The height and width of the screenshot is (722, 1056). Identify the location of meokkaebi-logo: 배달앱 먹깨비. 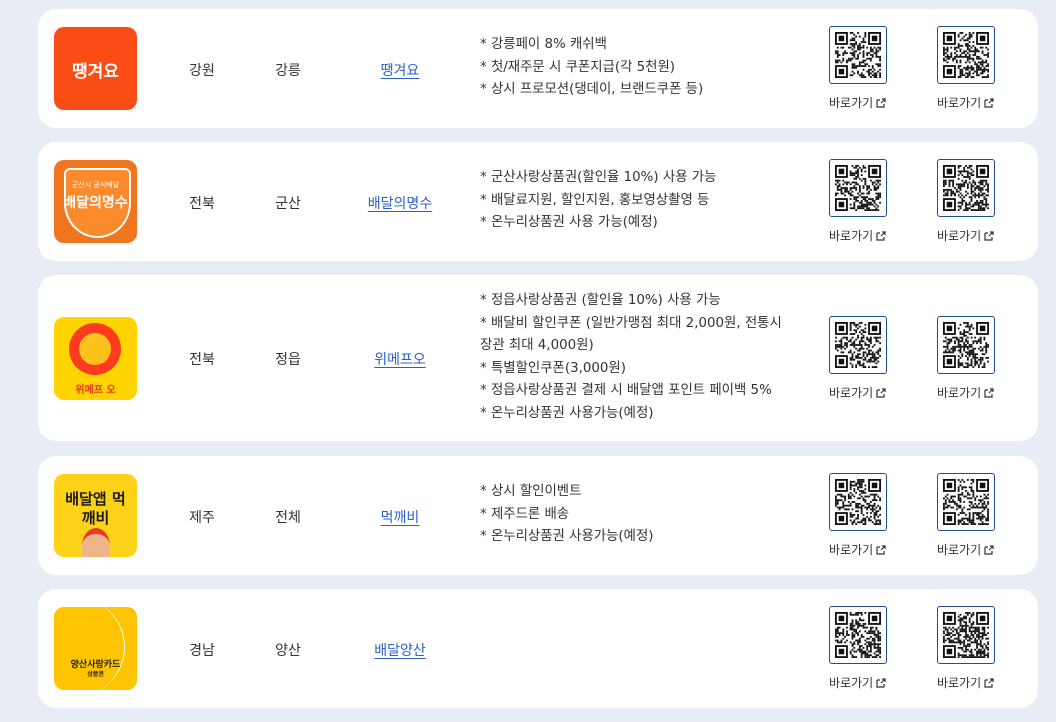
(95, 515).